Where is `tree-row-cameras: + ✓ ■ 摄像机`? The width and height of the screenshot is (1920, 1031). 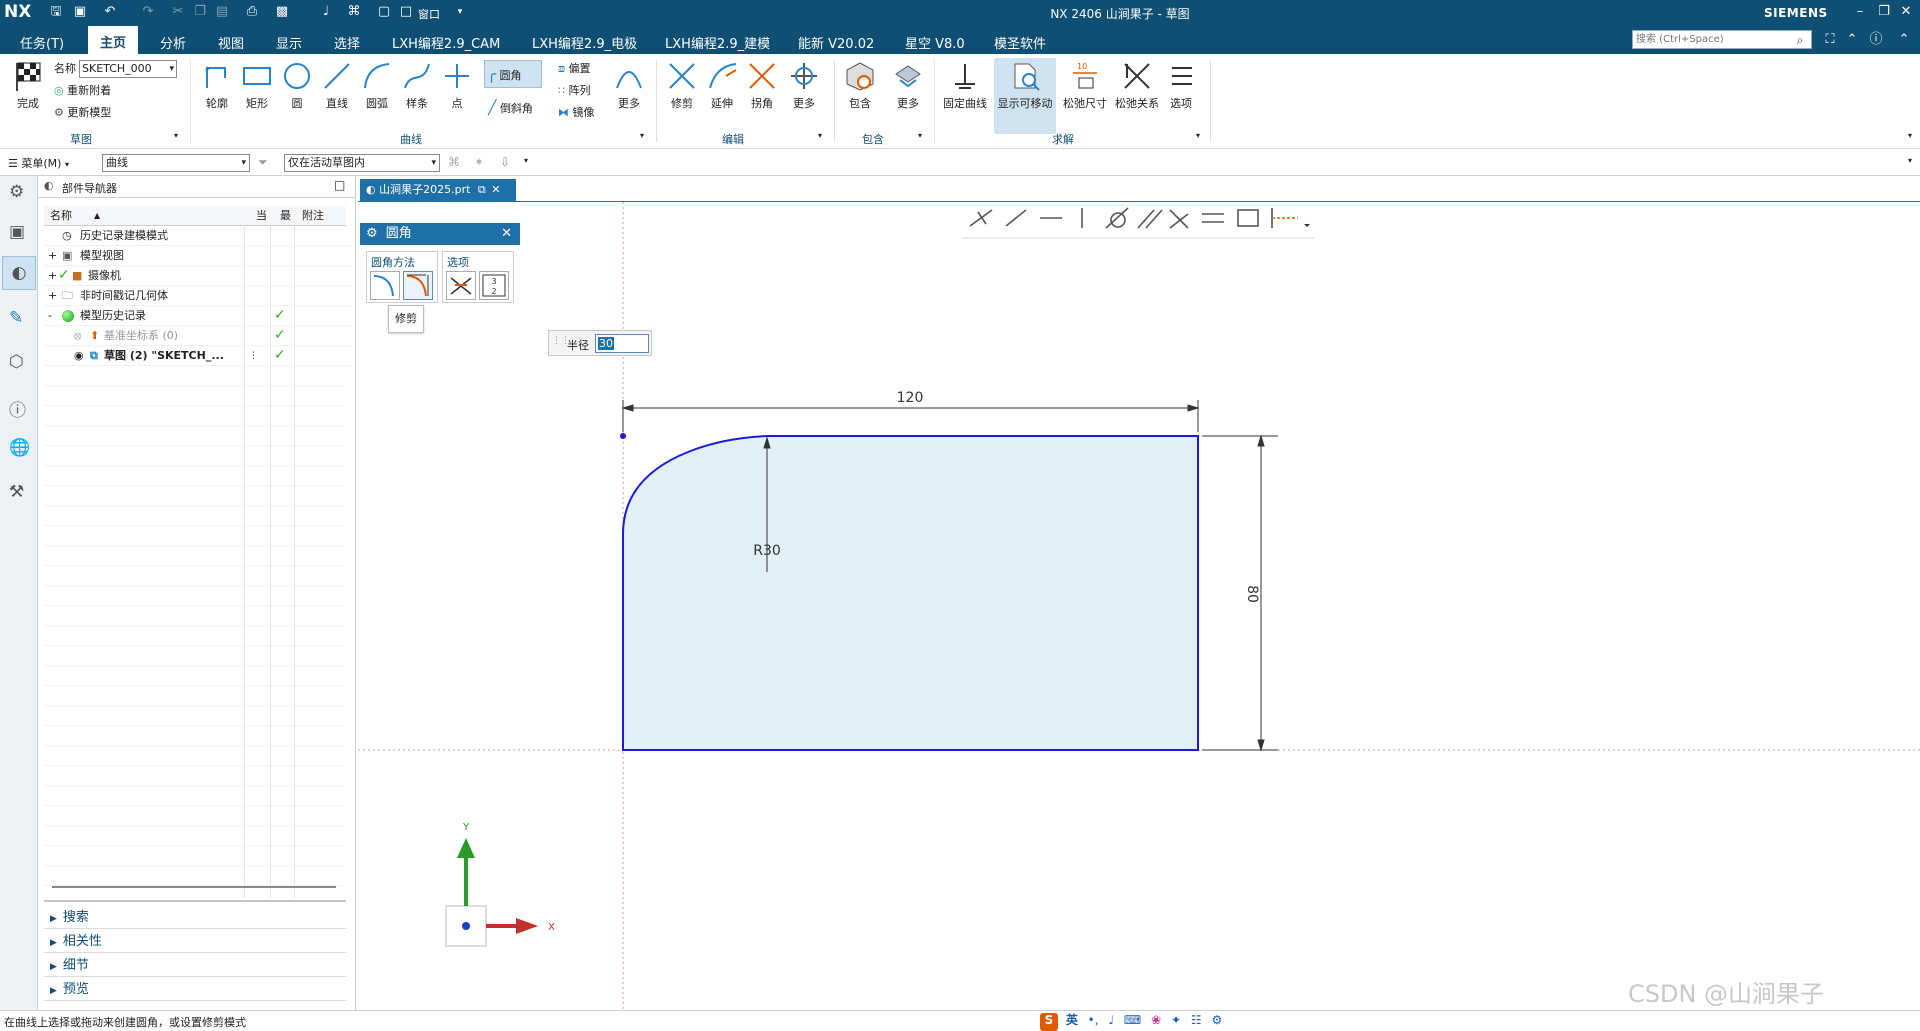
tree-row-cameras: + ✓ ■ 摄像机 is located at coordinates (198, 276).